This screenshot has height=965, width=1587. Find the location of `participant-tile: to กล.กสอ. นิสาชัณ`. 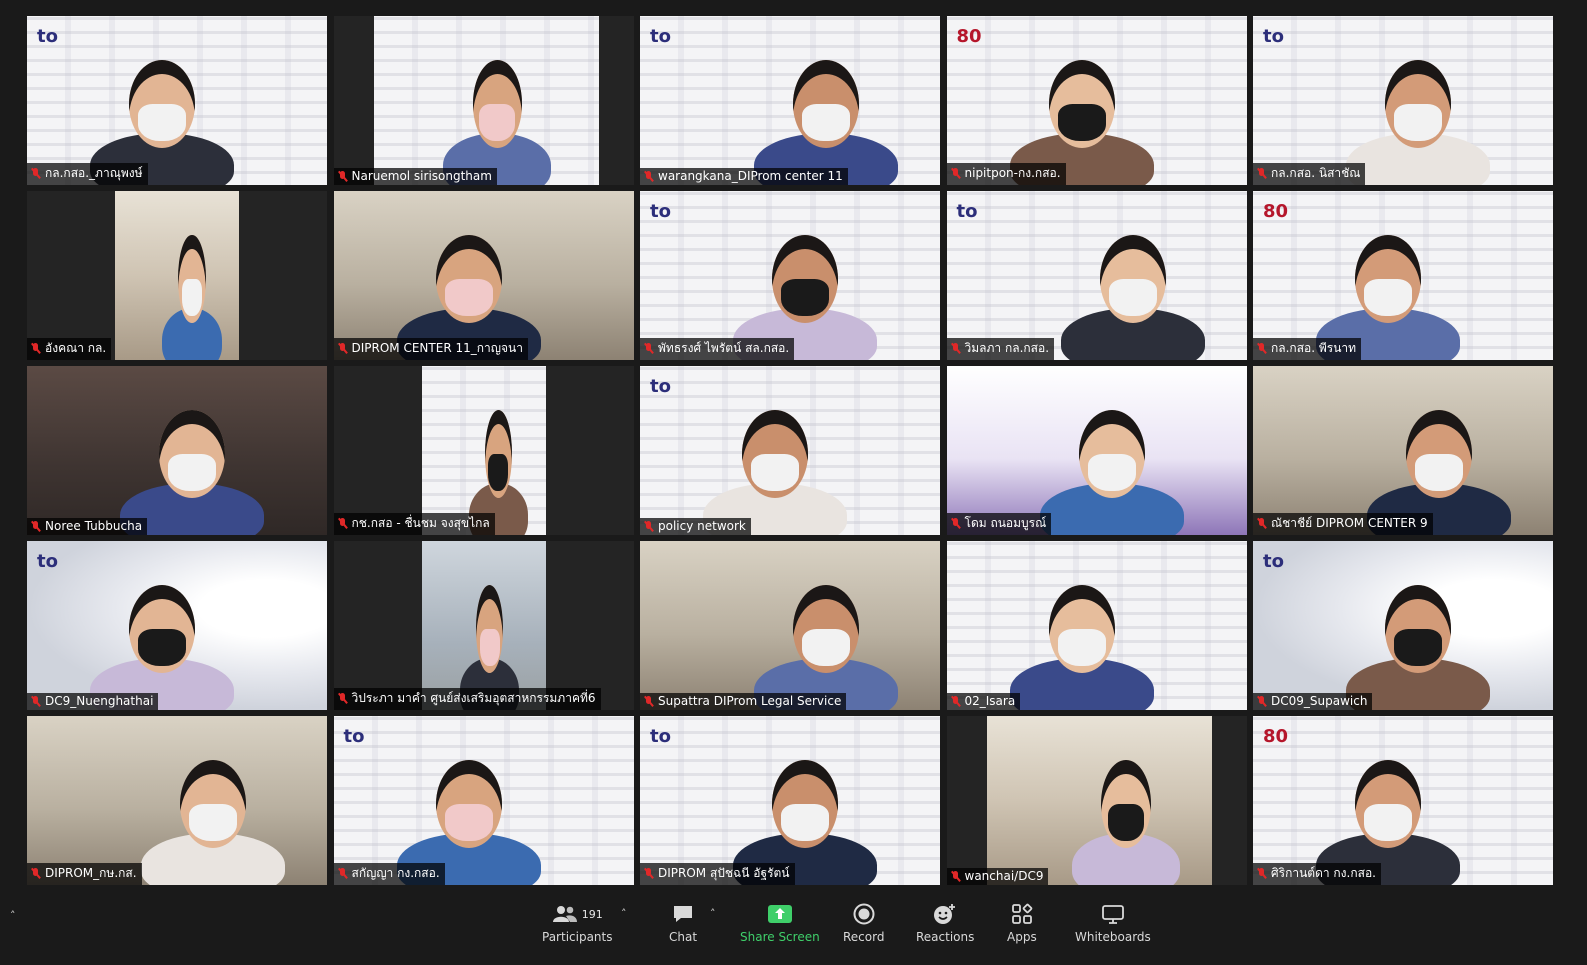

participant-tile: to กล.กสอ. นิสาชัณ is located at coordinates (1403, 100).